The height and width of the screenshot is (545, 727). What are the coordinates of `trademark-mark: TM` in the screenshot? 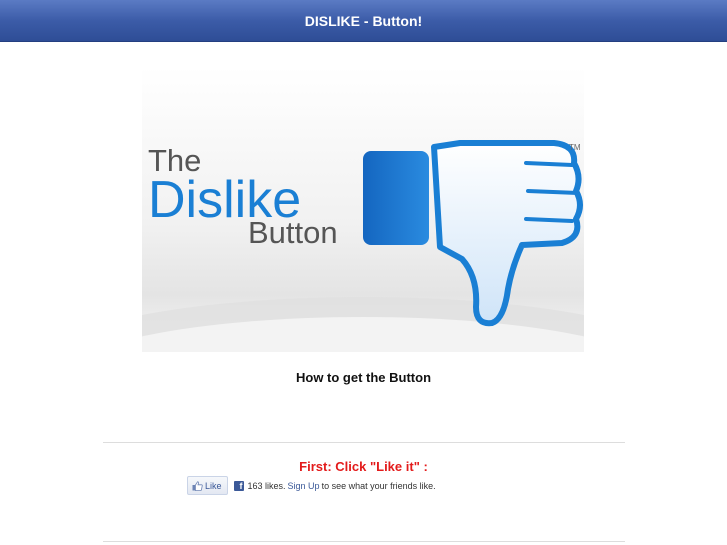 It's located at (575, 147).